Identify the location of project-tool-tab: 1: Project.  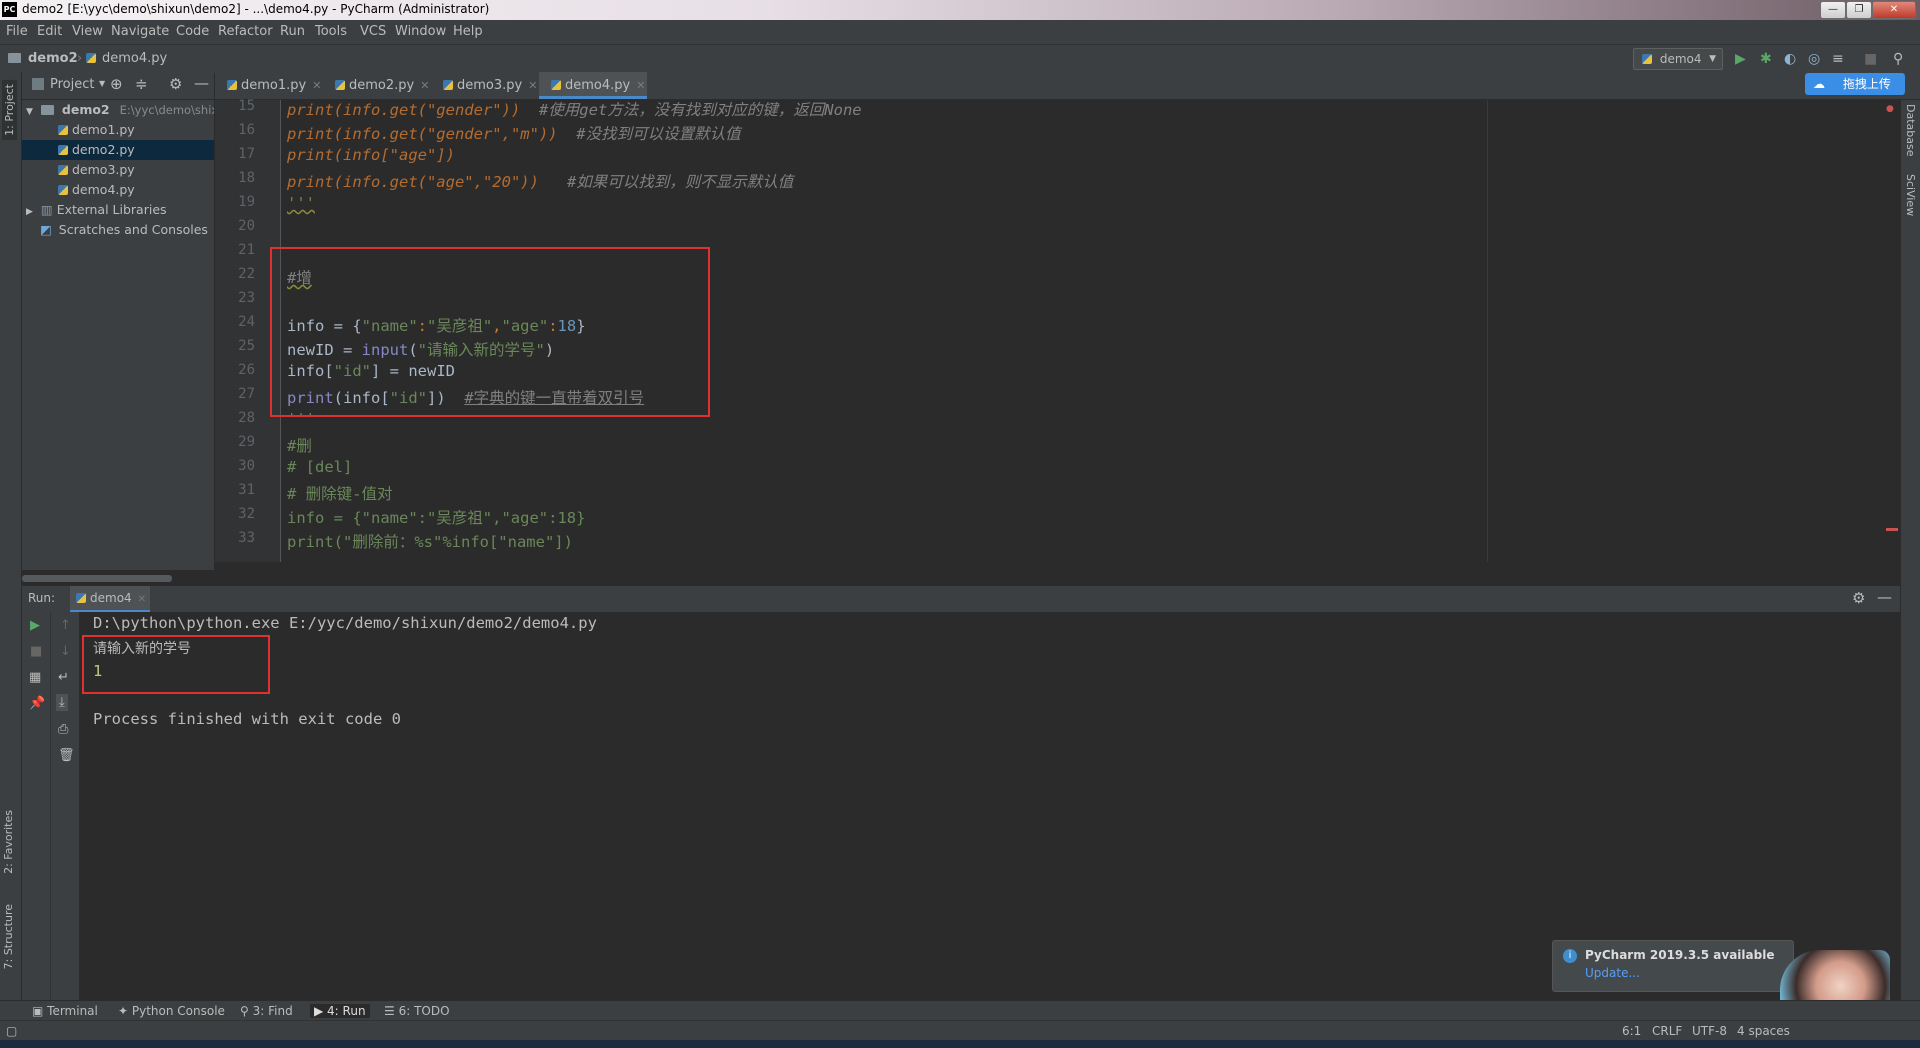
(9, 110).